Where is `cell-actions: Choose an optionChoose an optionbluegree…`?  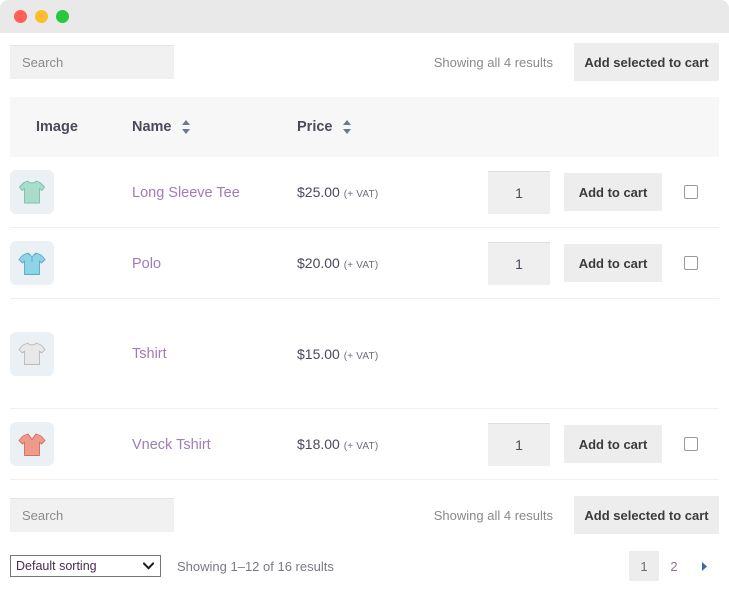 cell-actions: Choose an optionChoose an optionbluegree… is located at coordinates (580, 354).